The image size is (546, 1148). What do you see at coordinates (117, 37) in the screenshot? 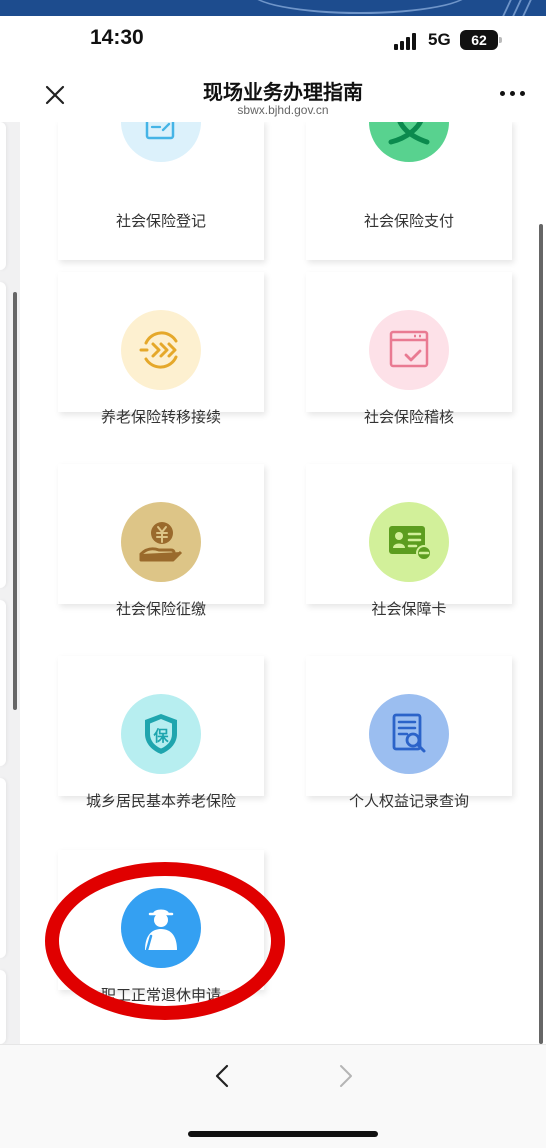
I see `status-time: 14:30` at bounding box center [117, 37].